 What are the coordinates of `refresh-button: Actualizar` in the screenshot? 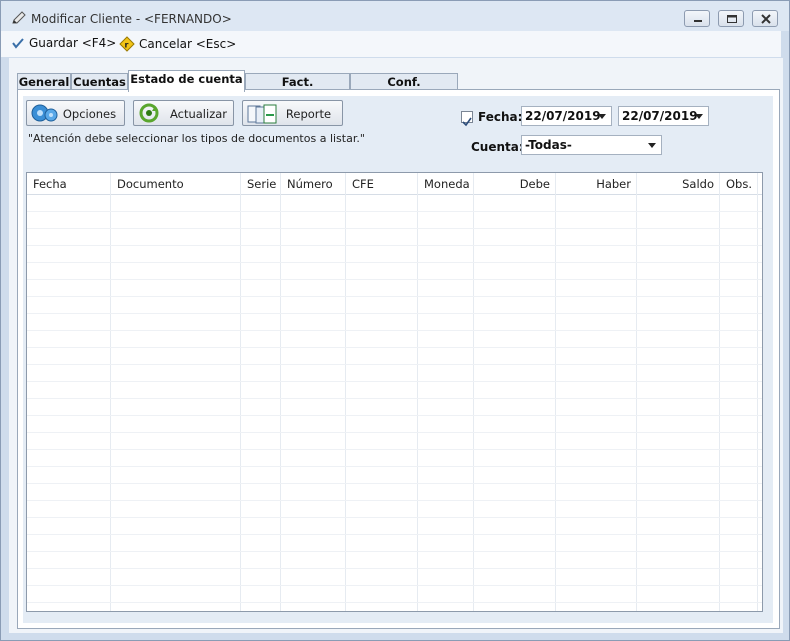 It's located at (183, 113).